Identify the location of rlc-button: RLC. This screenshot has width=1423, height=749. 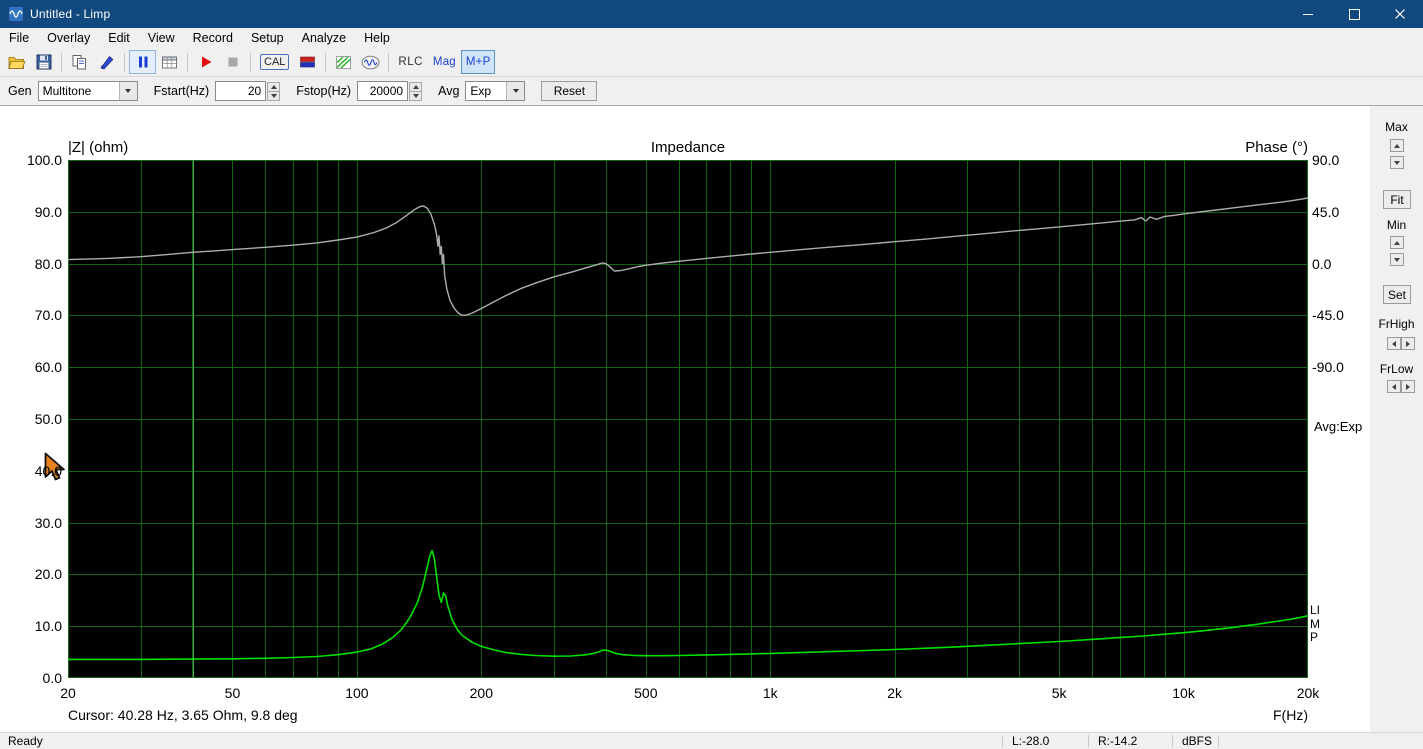
(410, 62).